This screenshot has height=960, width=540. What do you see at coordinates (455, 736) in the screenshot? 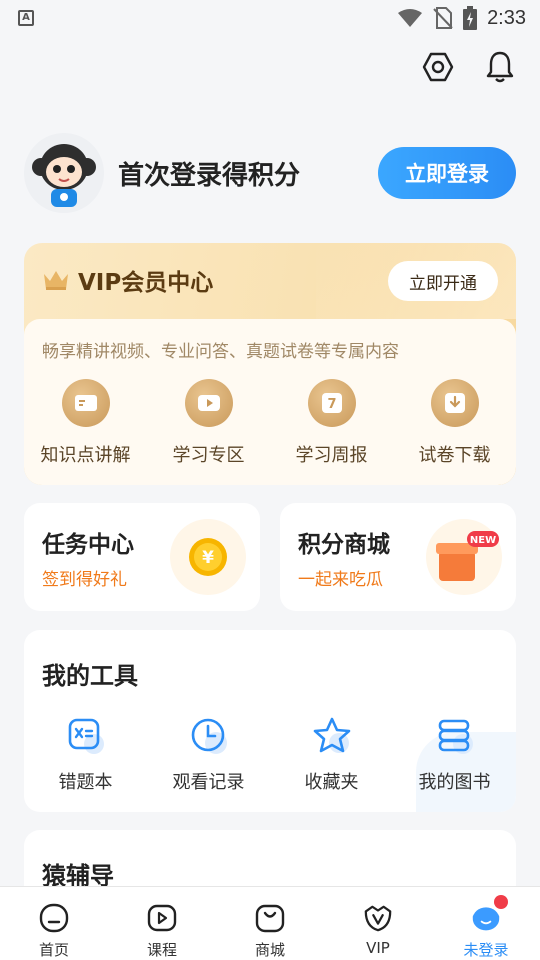
I see `books-icon` at bounding box center [455, 736].